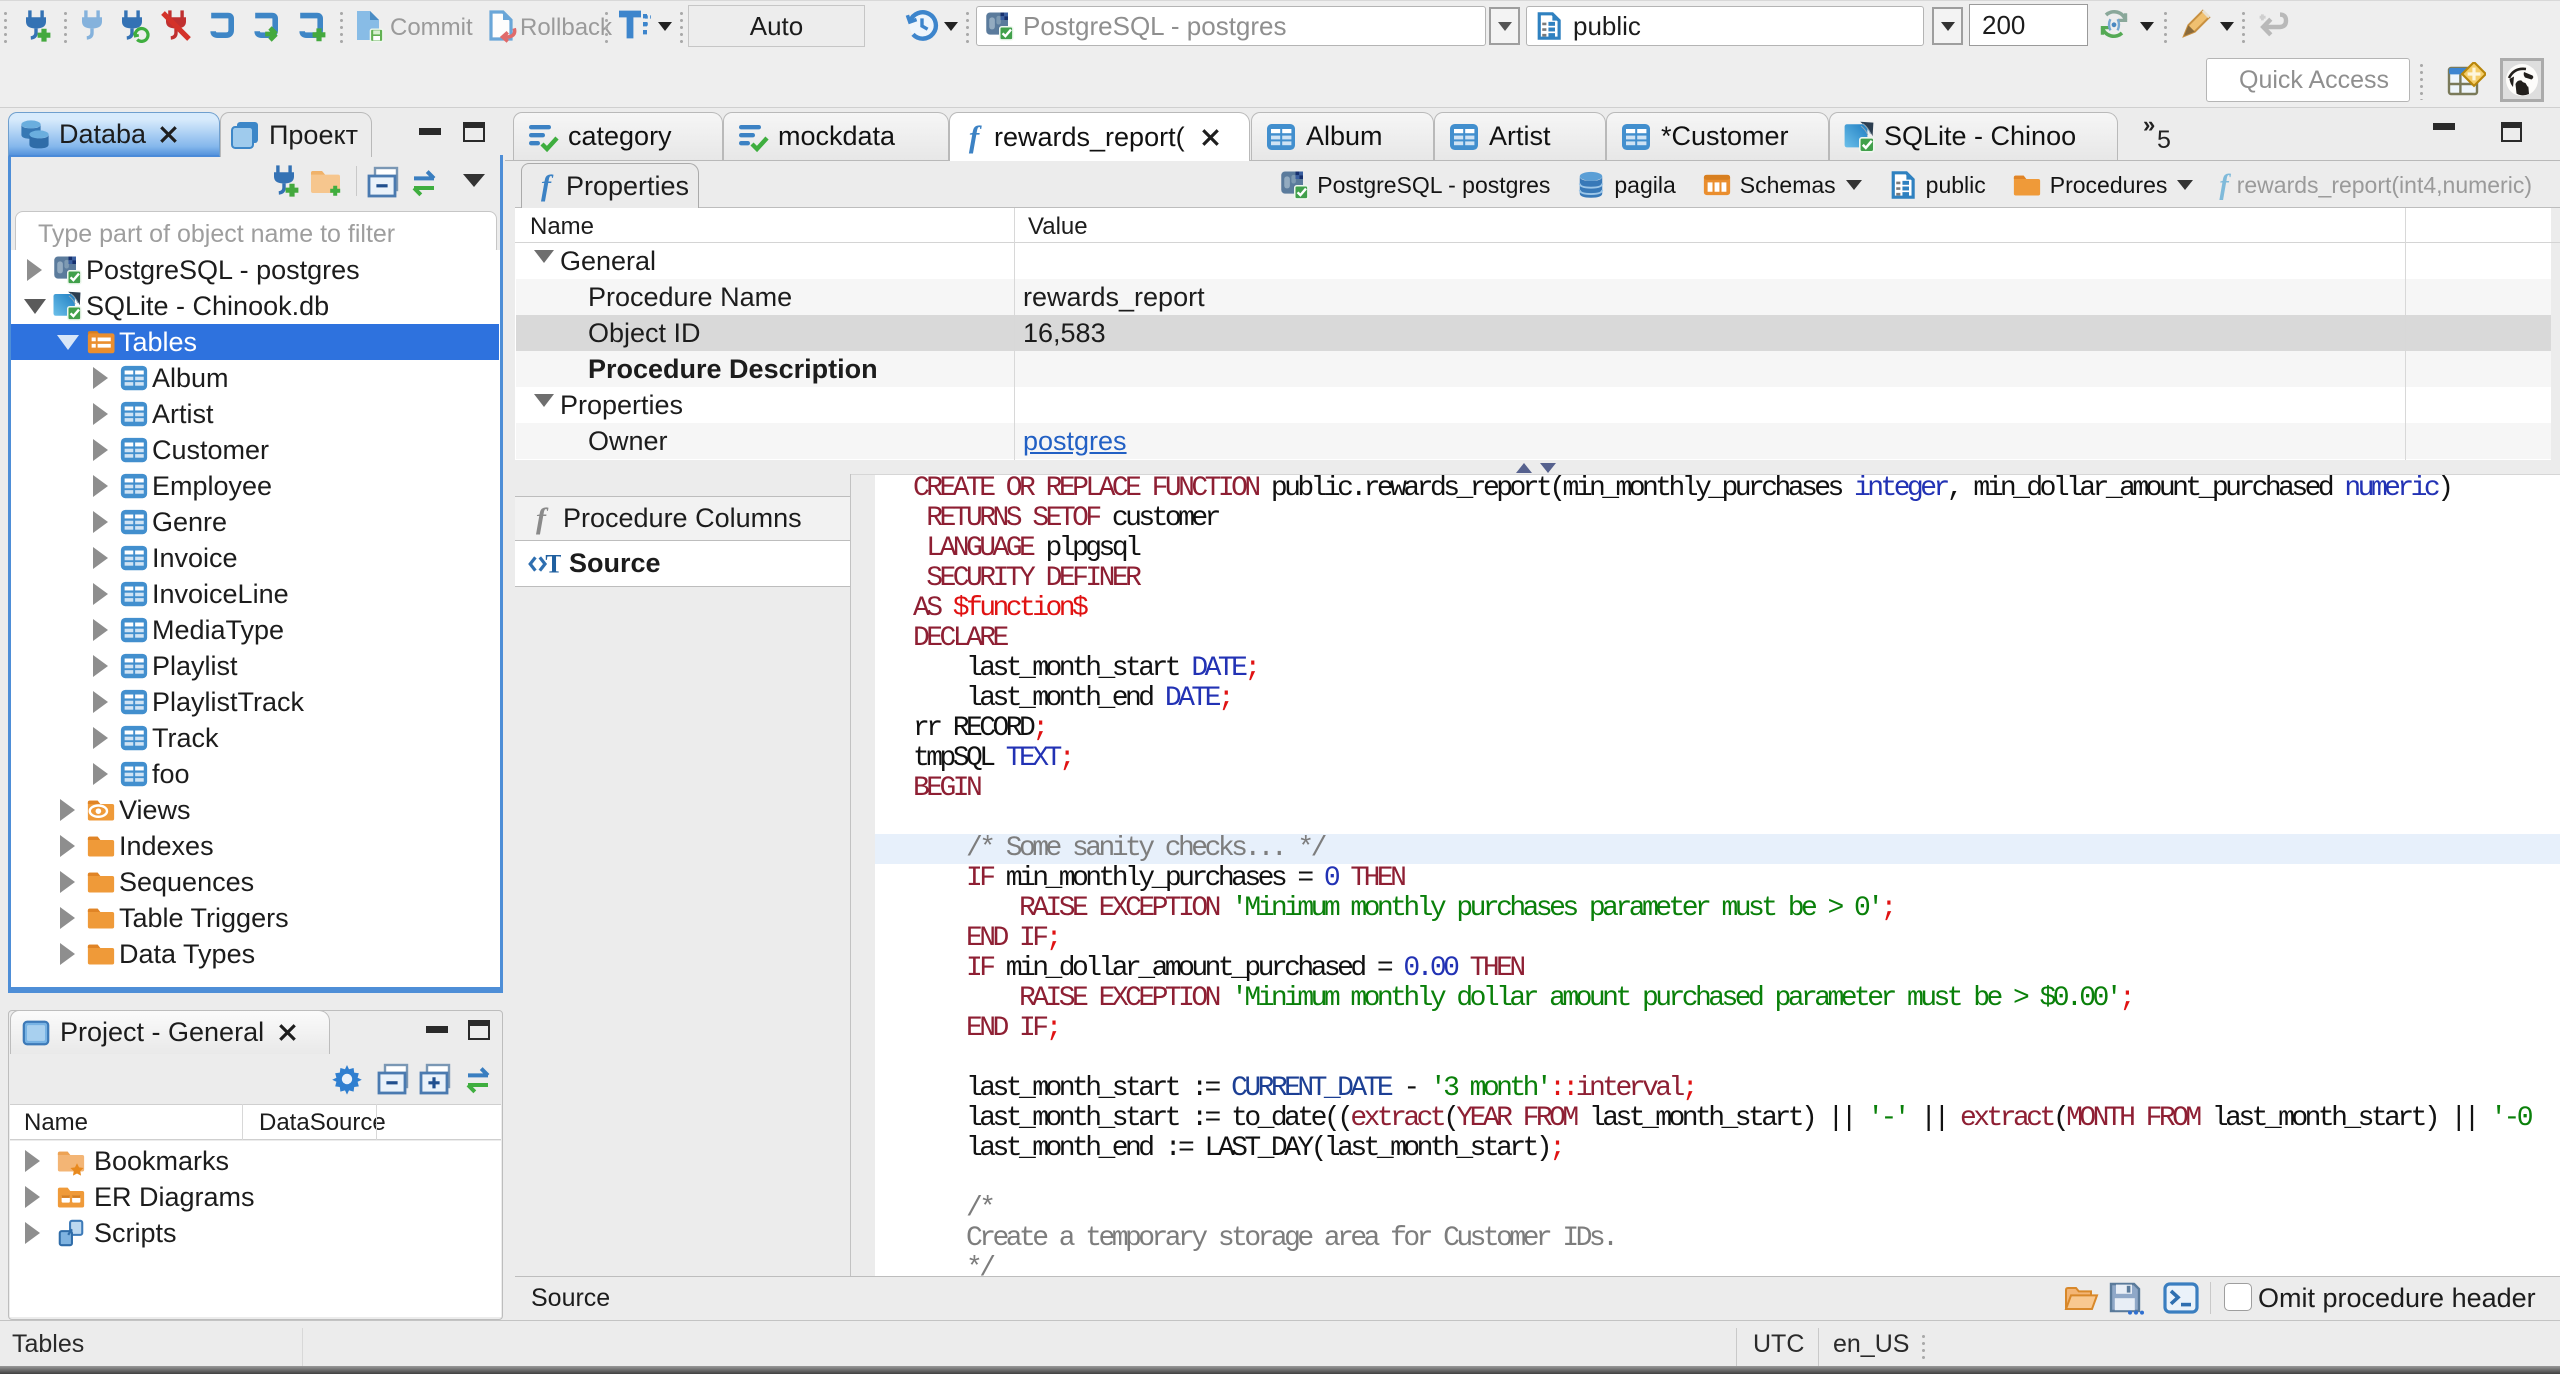 Image resolution: width=2560 pixels, height=1374 pixels. I want to click on svg-text: T, so click(553, 563).